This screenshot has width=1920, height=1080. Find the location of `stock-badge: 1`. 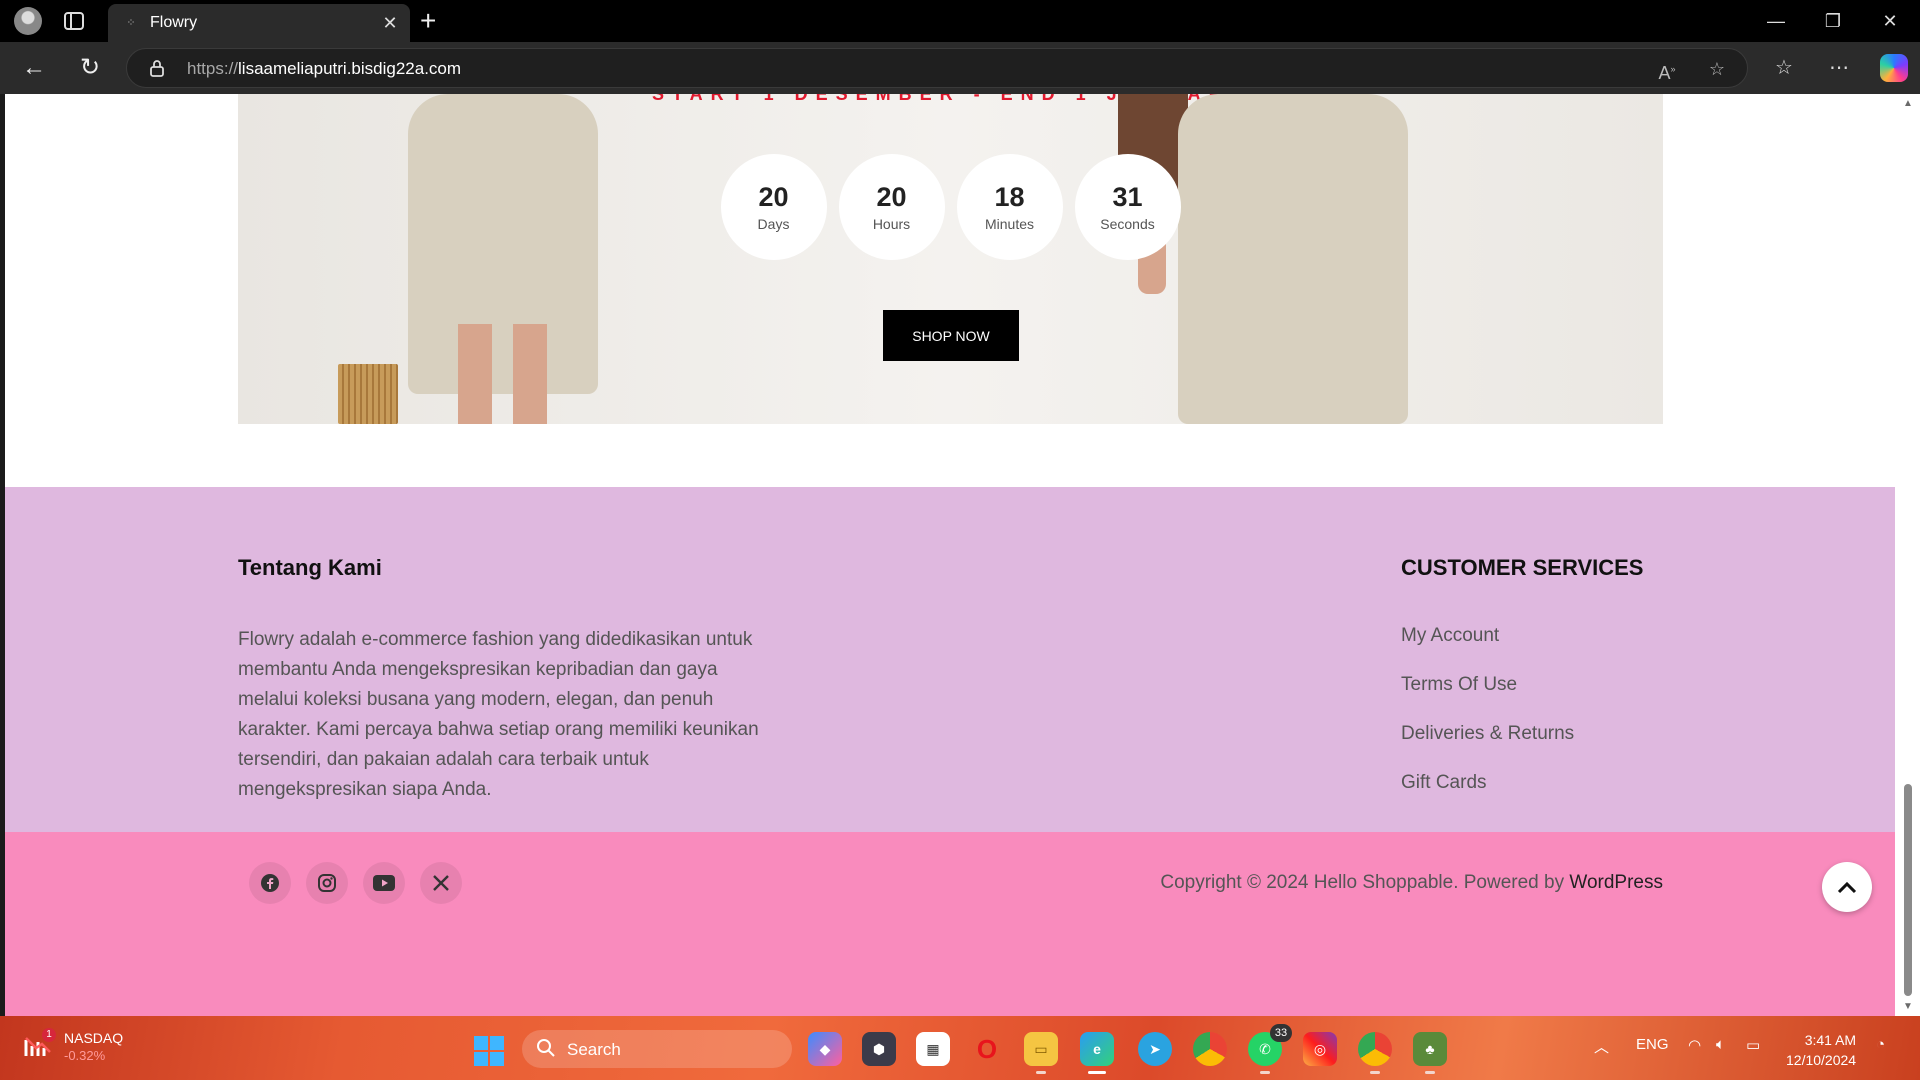

stock-badge: 1 is located at coordinates (49, 1035).